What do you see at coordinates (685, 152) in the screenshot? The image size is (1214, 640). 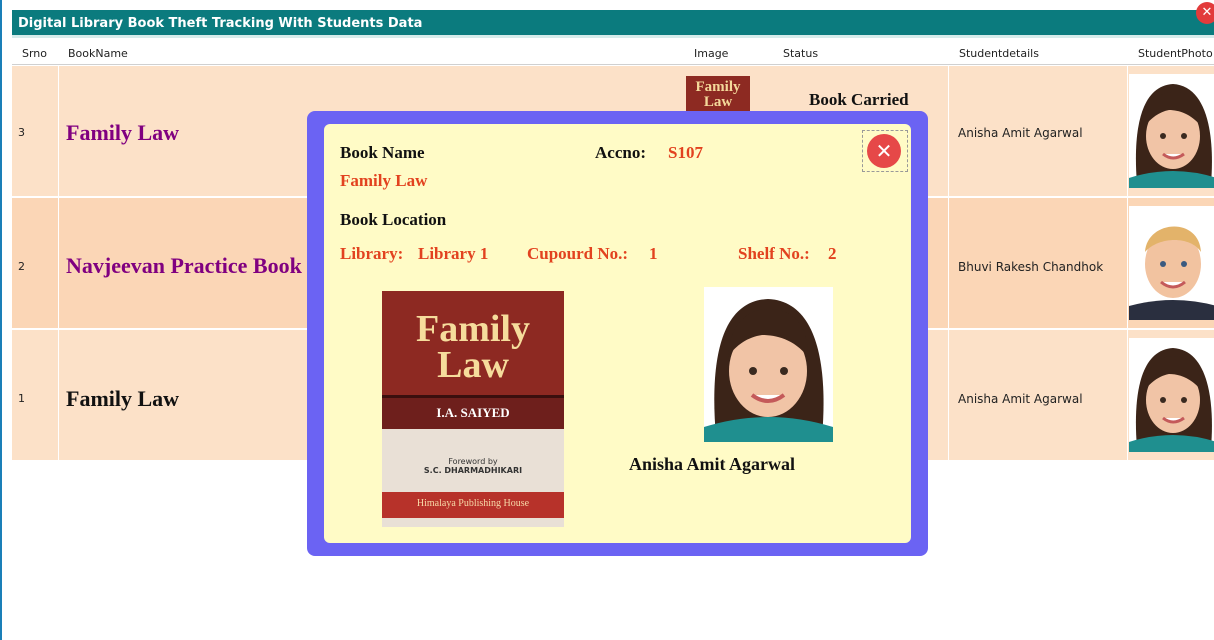 I see `accno-value: S107` at bounding box center [685, 152].